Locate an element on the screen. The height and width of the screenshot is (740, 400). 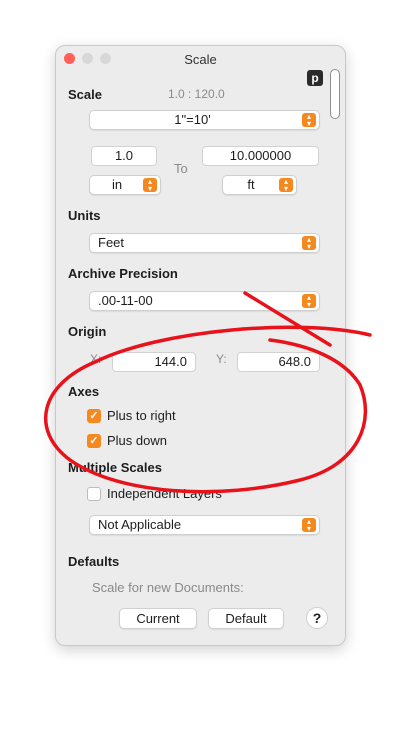
archive-precision-popup: .00-11-00 ▴ ▾ is located at coordinates (204, 301).